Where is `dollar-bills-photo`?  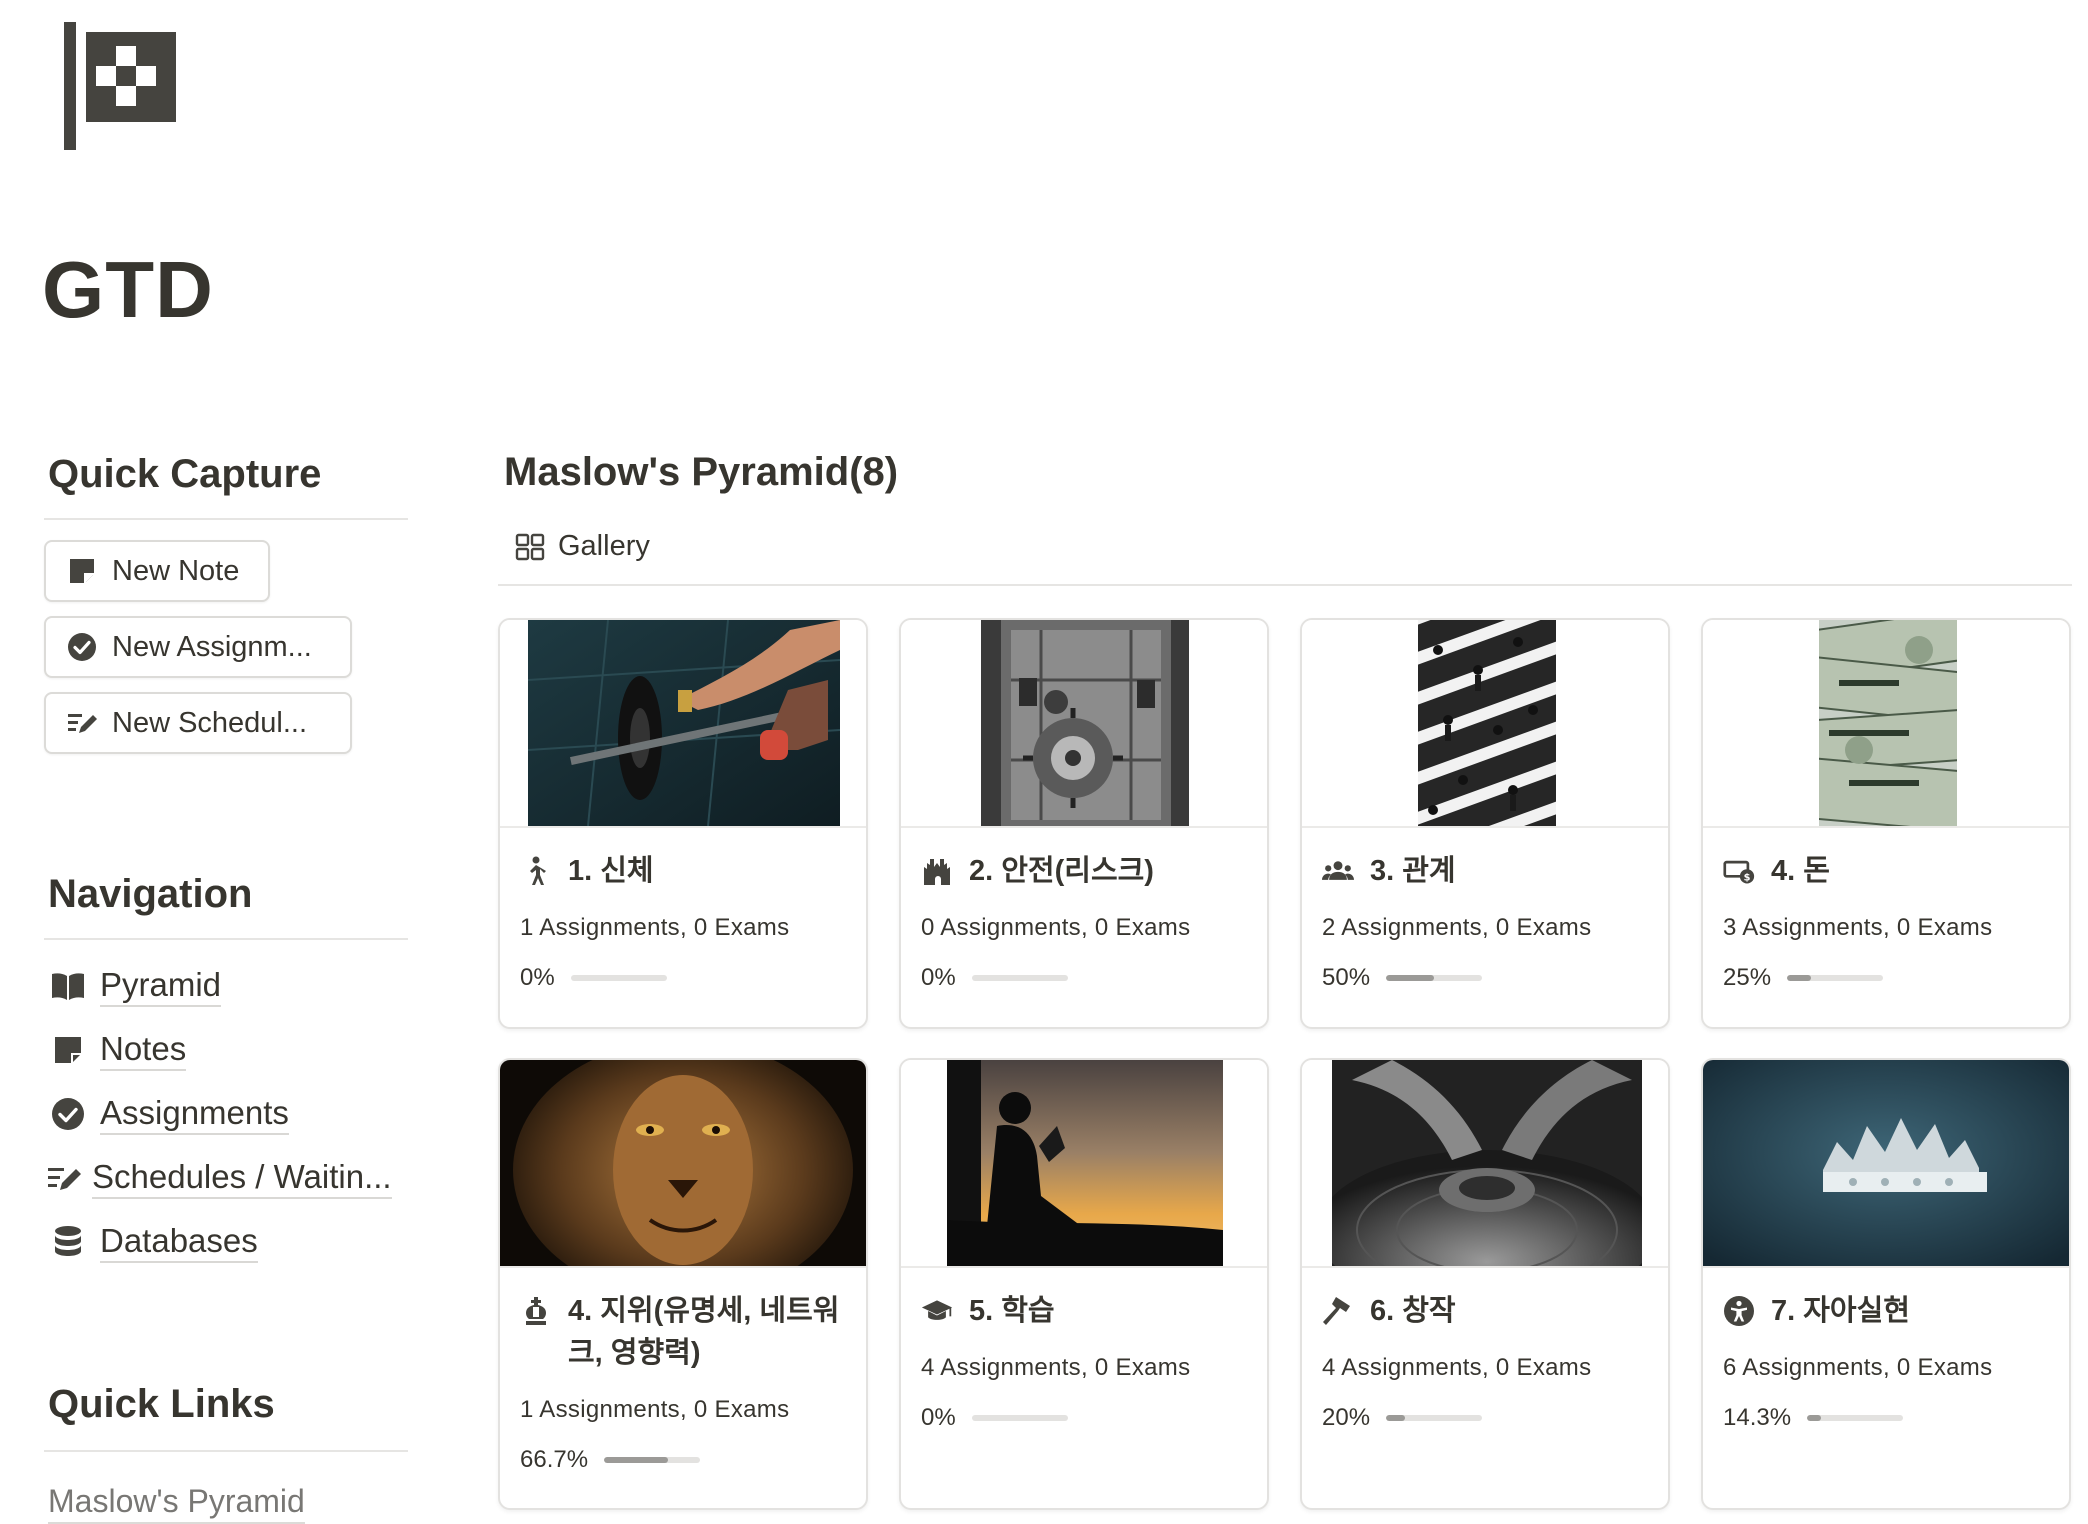
dollar-bills-photo is located at coordinates (1888, 723).